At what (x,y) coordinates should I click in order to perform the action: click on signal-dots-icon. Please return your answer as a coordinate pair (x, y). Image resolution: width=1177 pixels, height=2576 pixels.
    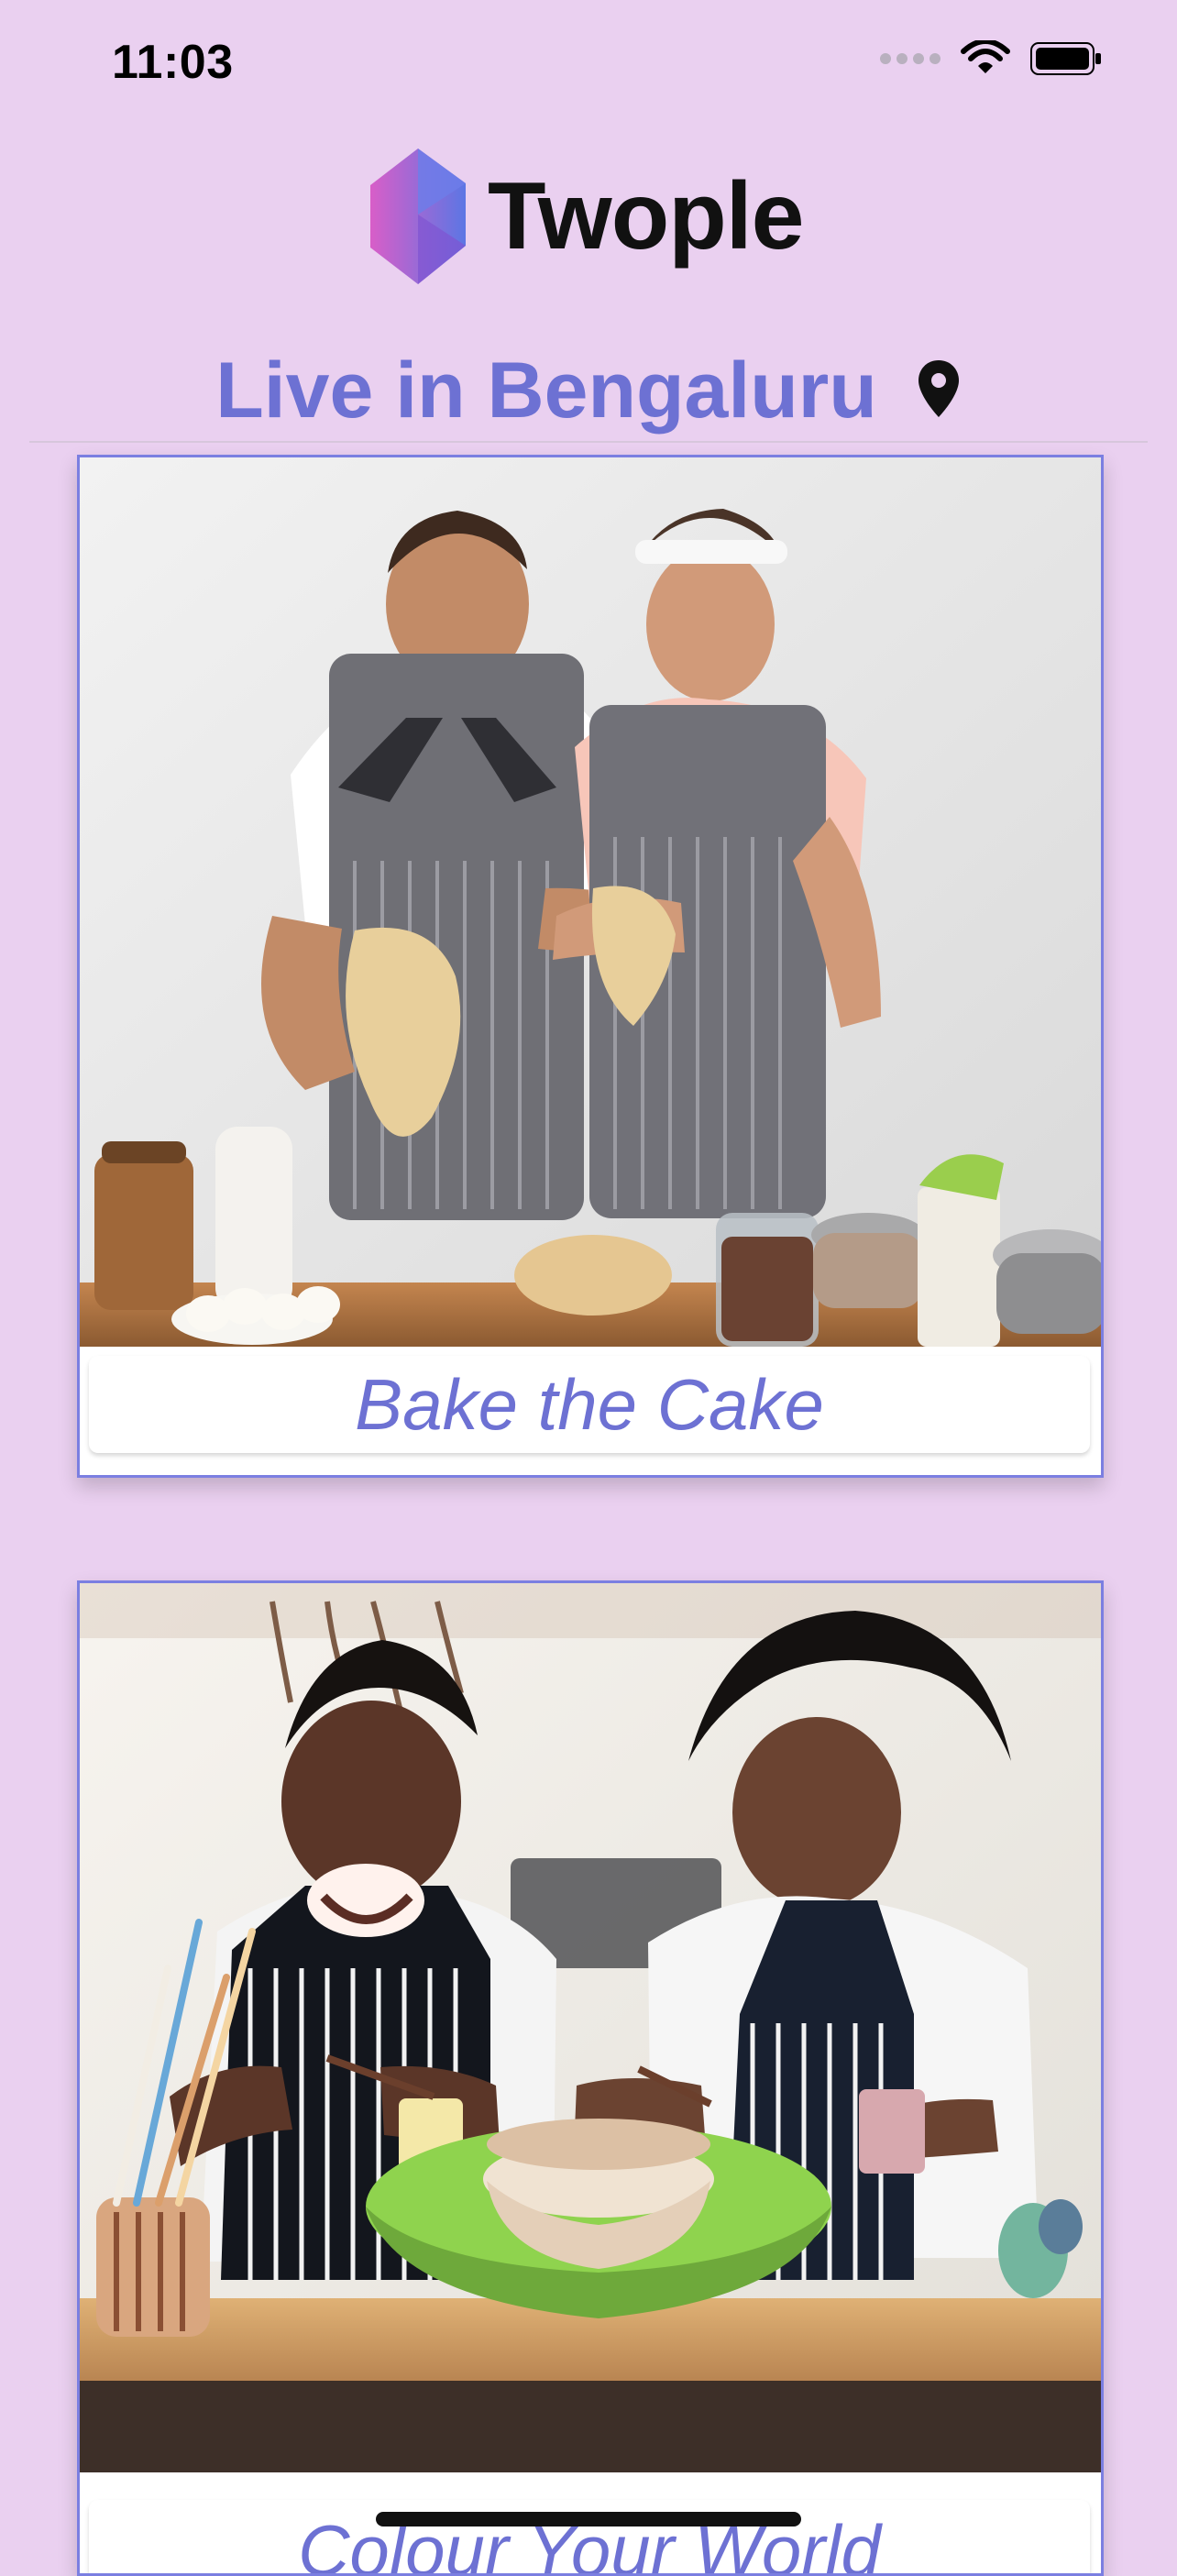
    Looking at the image, I should click on (910, 58).